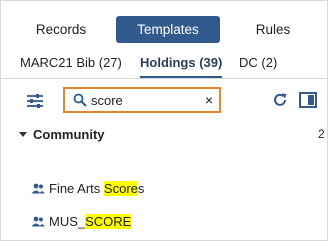 The height and width of the screenshot is (241, 328). Describe the element at coordinates (273, 29) in the screenshot. I see `tab-rules: Rules` at that location.